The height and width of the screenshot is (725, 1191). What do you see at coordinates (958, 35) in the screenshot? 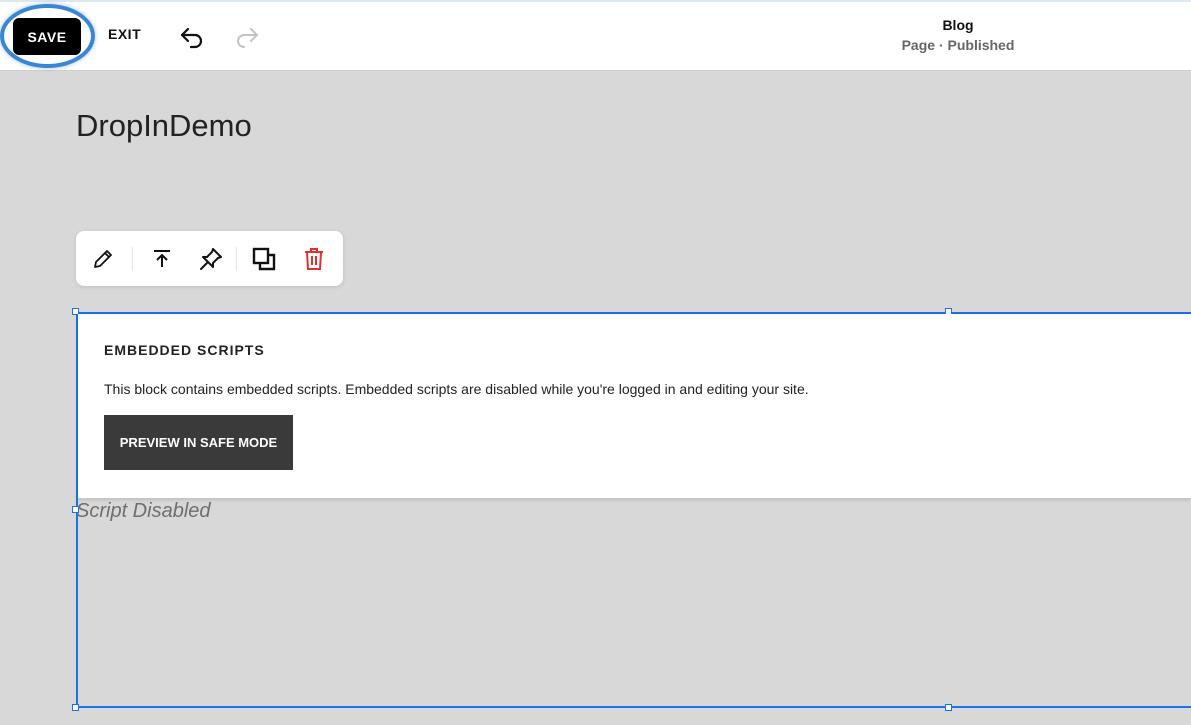
I see `page-info: Blog Page · Published` at bounding box center [958, 35].